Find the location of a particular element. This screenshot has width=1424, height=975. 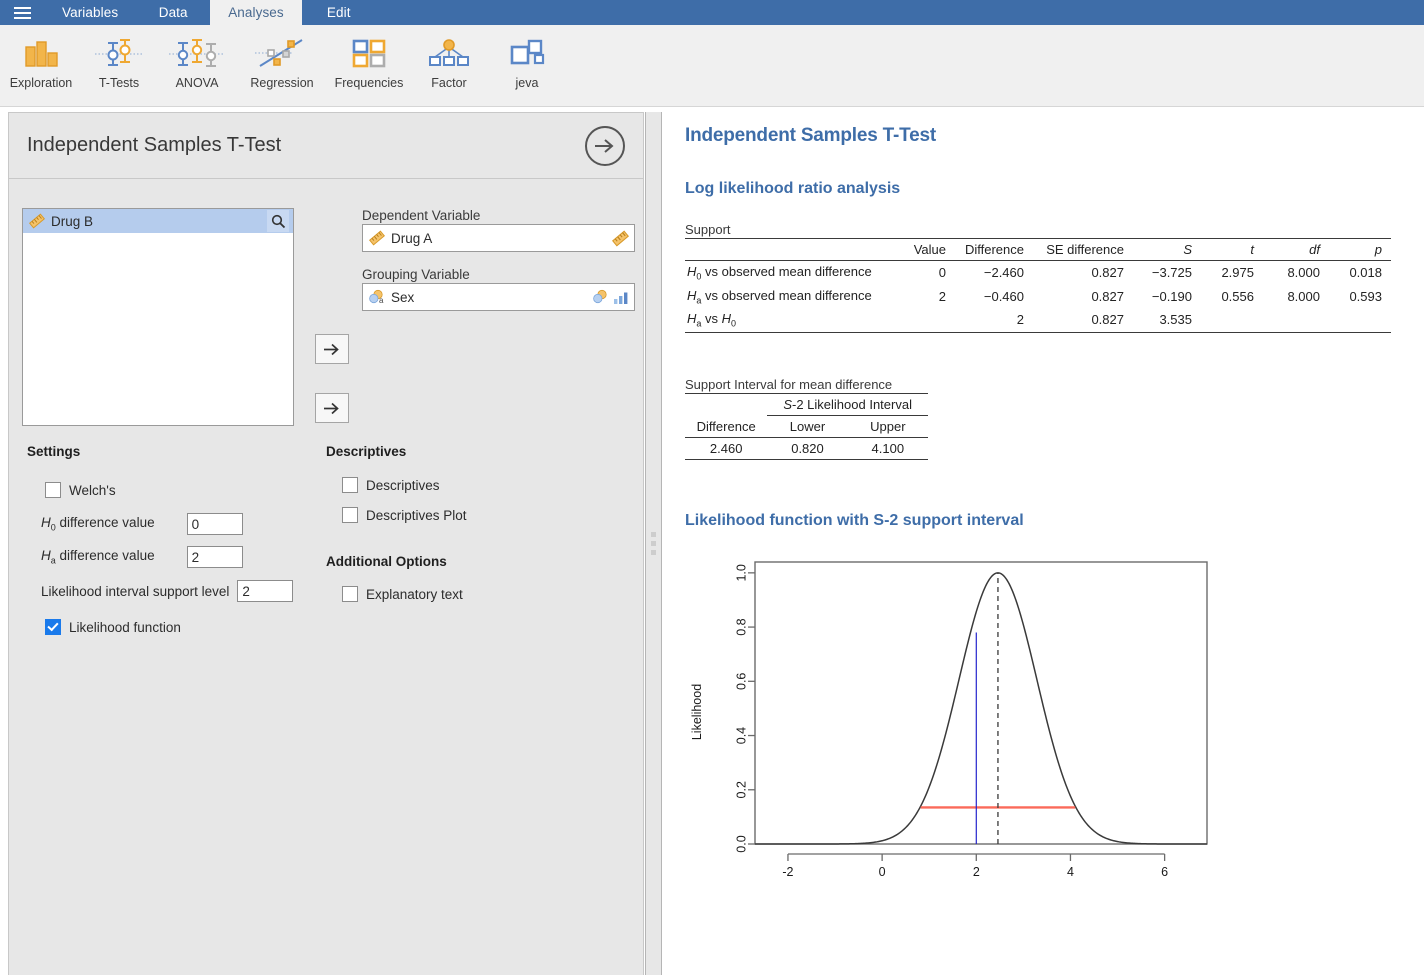

regression-icon is located at coordinates (282, 53).